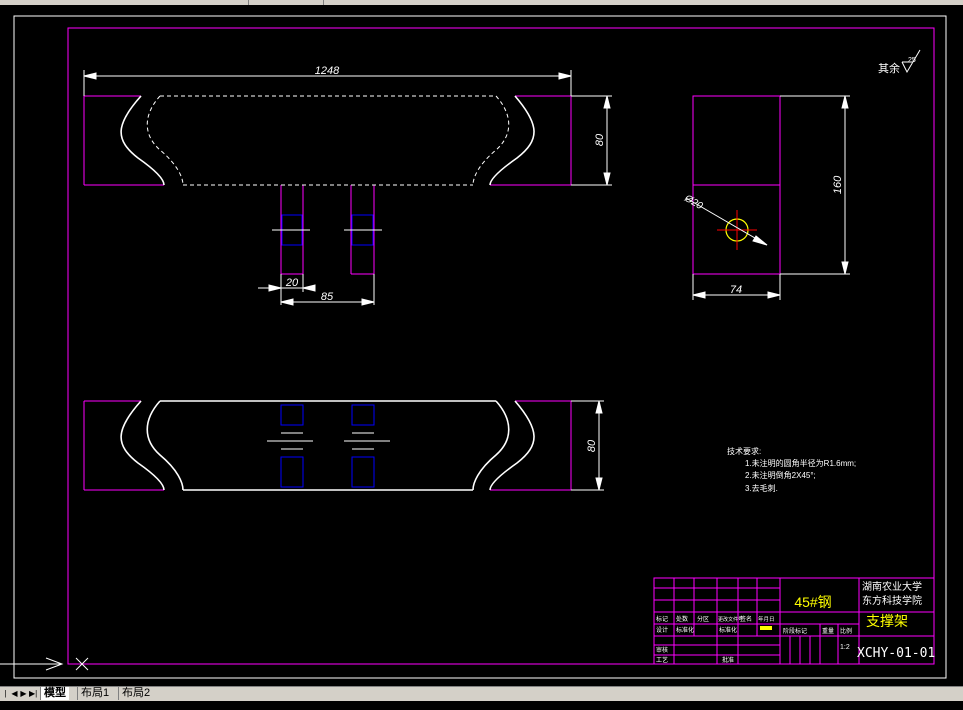  What do you see at coordinates (761, 488) in the screenshot?
I see `tech-requirement-item: 3.去毛刺.` at bounding box center [761, 488].